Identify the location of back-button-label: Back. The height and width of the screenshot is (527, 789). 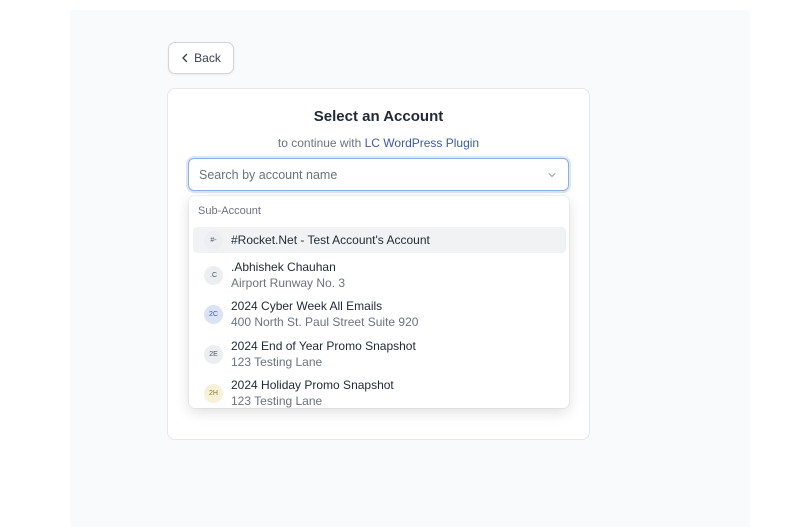
(207, 58).